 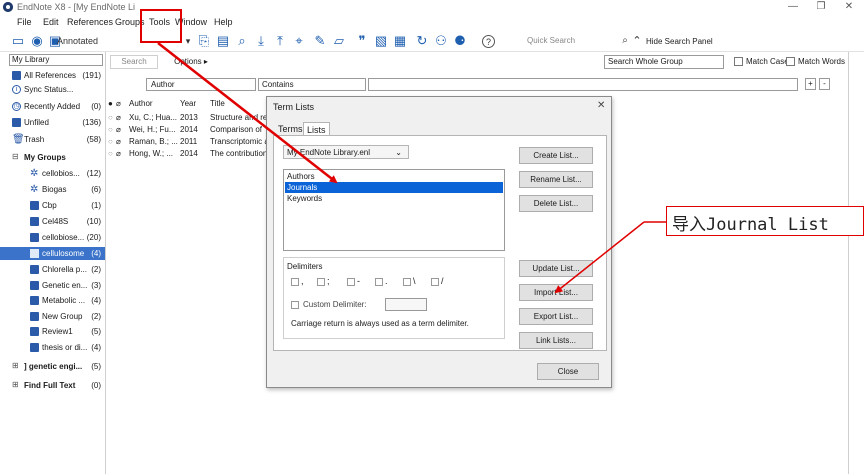 I want to click on arrow-to-import-list, so click(x=599, y=257).